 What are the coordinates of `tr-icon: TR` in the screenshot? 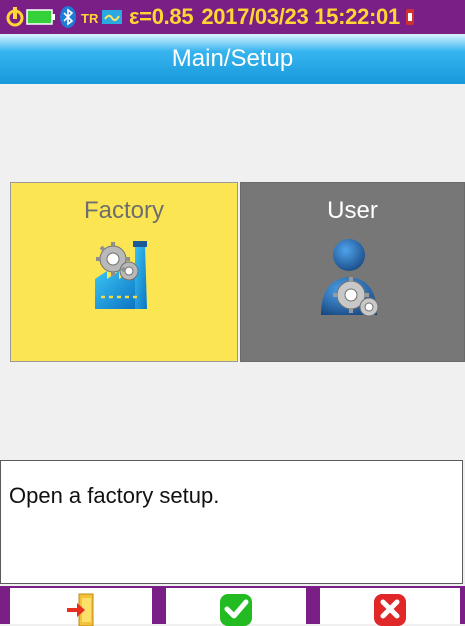 It's located at (90, 18).